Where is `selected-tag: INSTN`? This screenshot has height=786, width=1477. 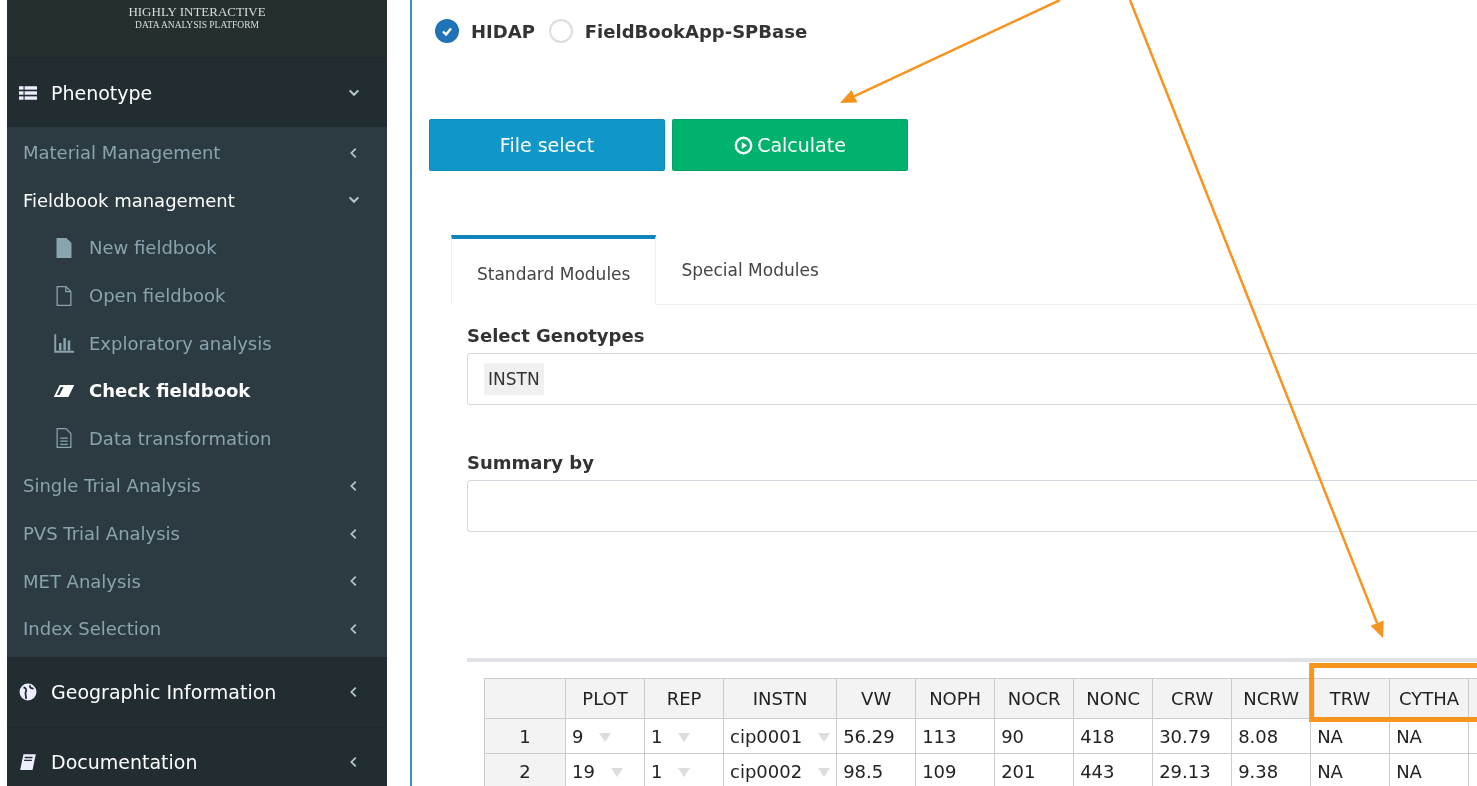 selected-tag: INSTN is located at coordinates (514, 379).